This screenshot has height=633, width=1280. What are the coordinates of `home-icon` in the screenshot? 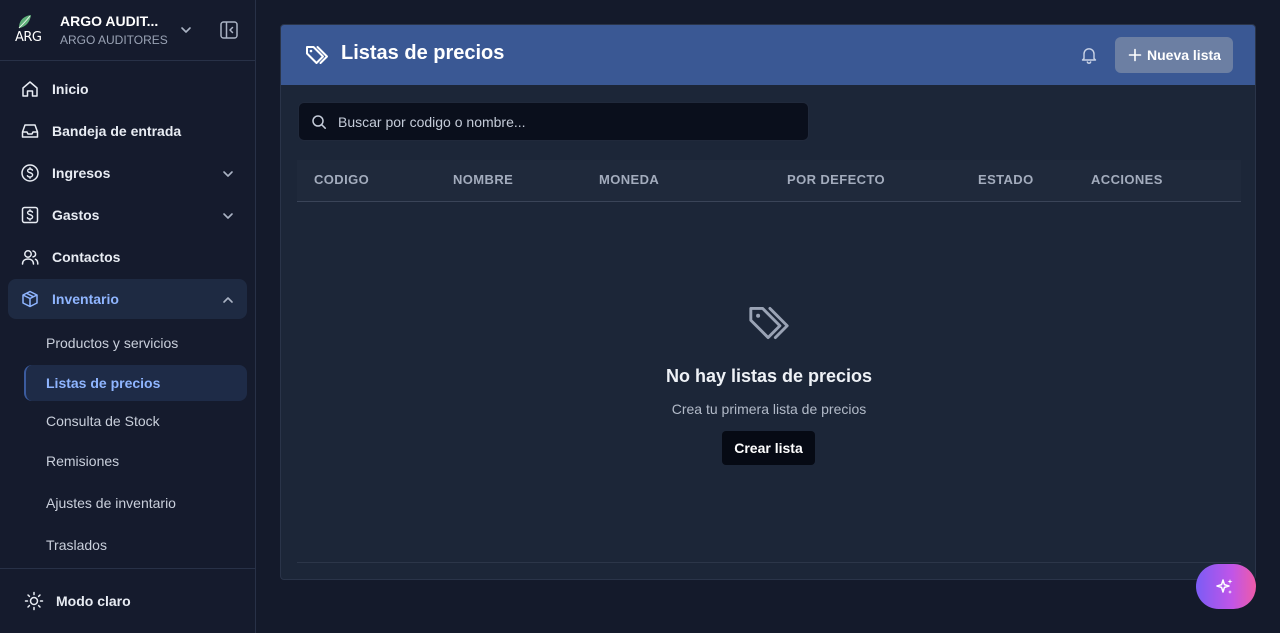 It's located at (30, 89).